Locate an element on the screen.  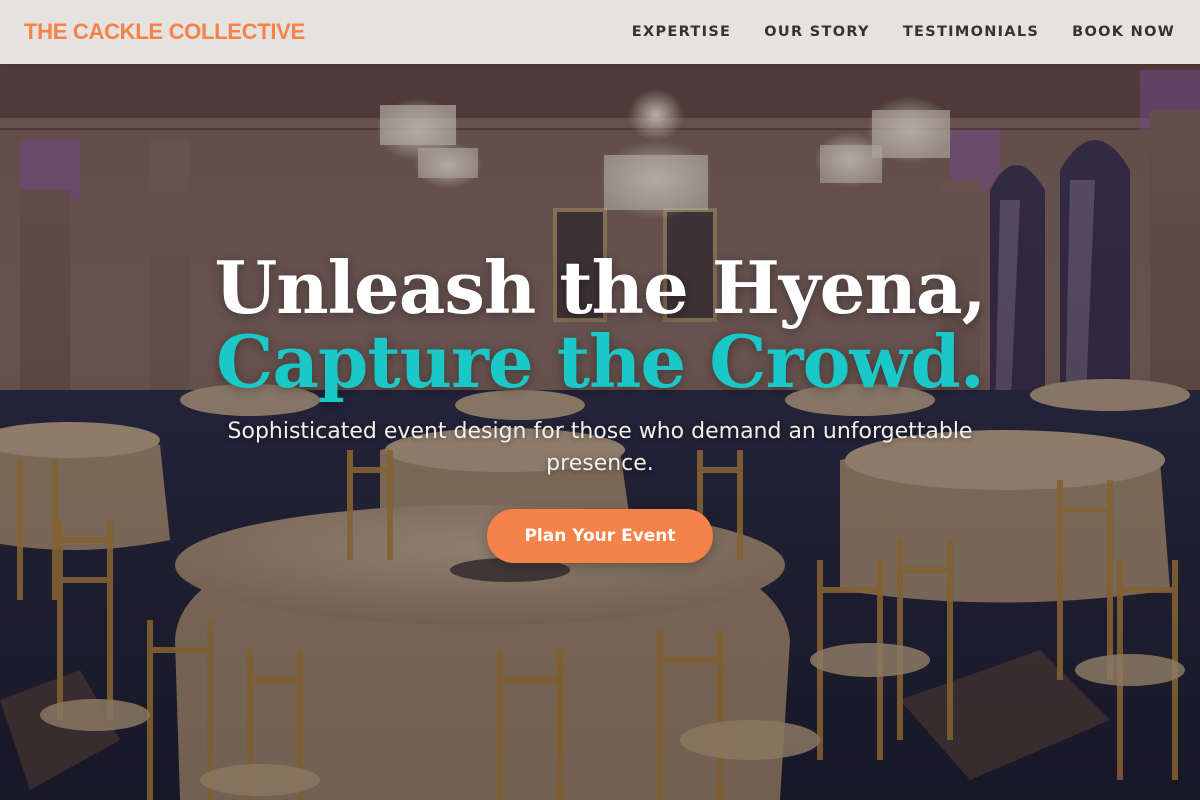
nav-link-expertise: EXPERTISE is located at coordinates (681, 32).